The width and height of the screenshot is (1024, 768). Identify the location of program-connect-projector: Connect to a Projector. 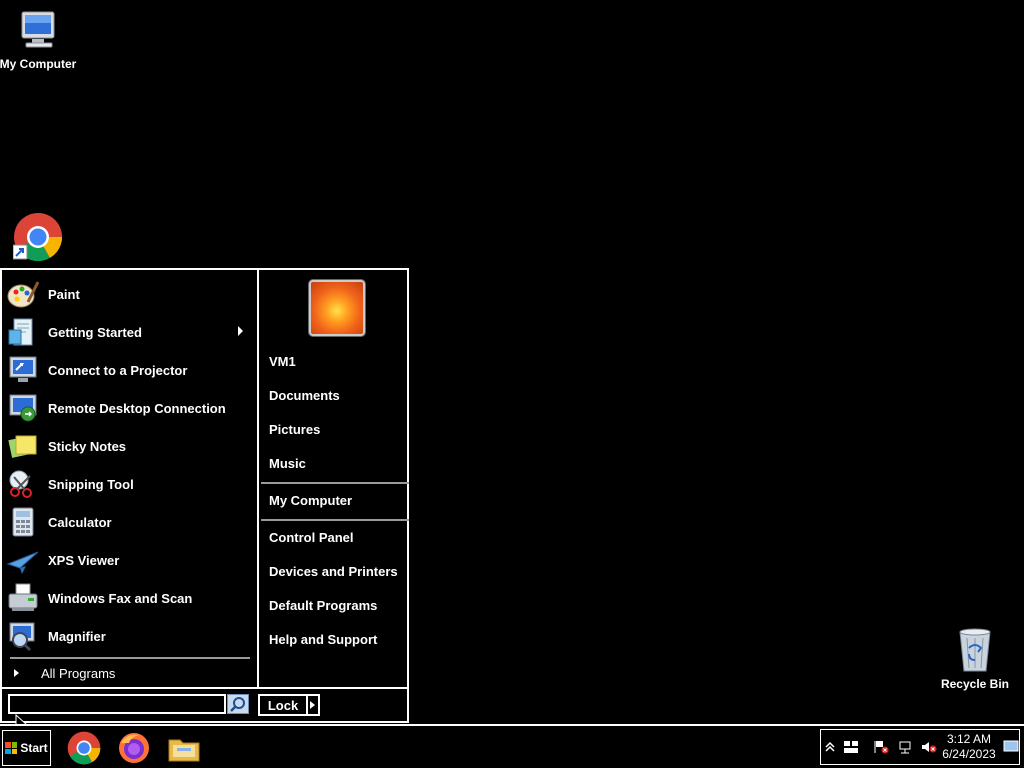
(128, 370).